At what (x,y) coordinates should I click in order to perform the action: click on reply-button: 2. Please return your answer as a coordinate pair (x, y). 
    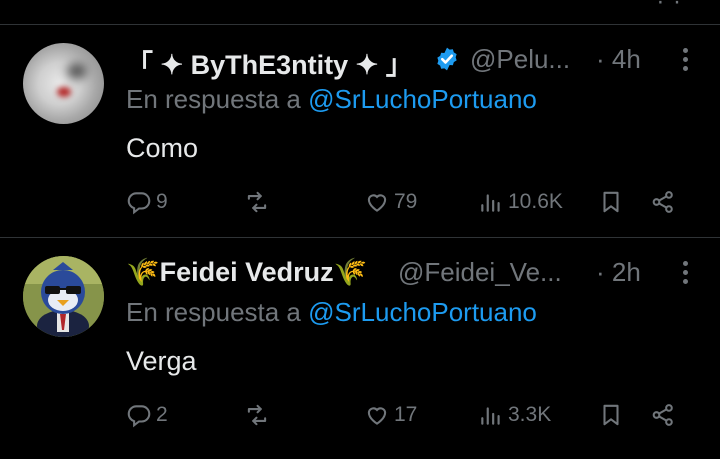
    Looking at the image, I should click on (147, 415).